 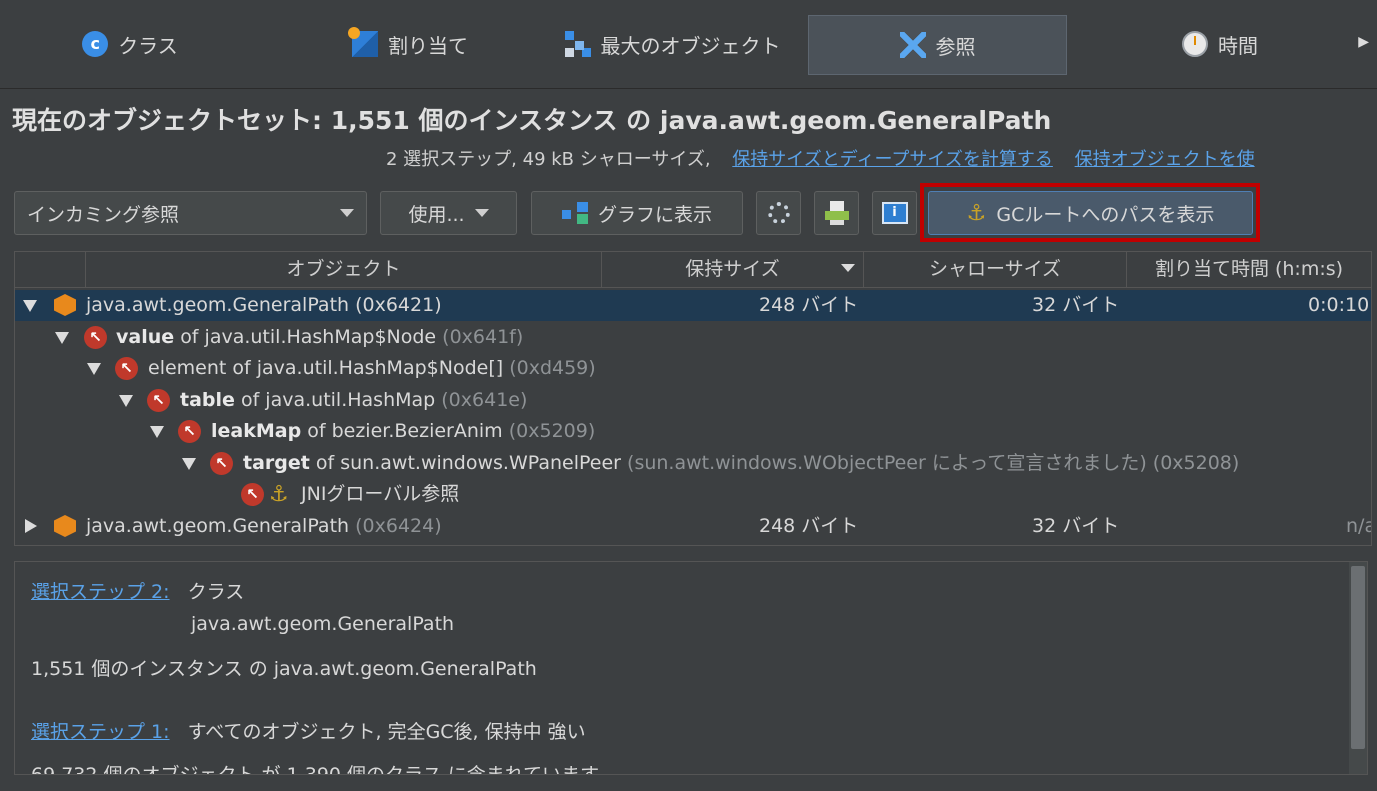 I want to click on view-tabs: c クラス 割り当て 最大のオブジェクト 参照 時間 ▶, so click(x=688, y=44).